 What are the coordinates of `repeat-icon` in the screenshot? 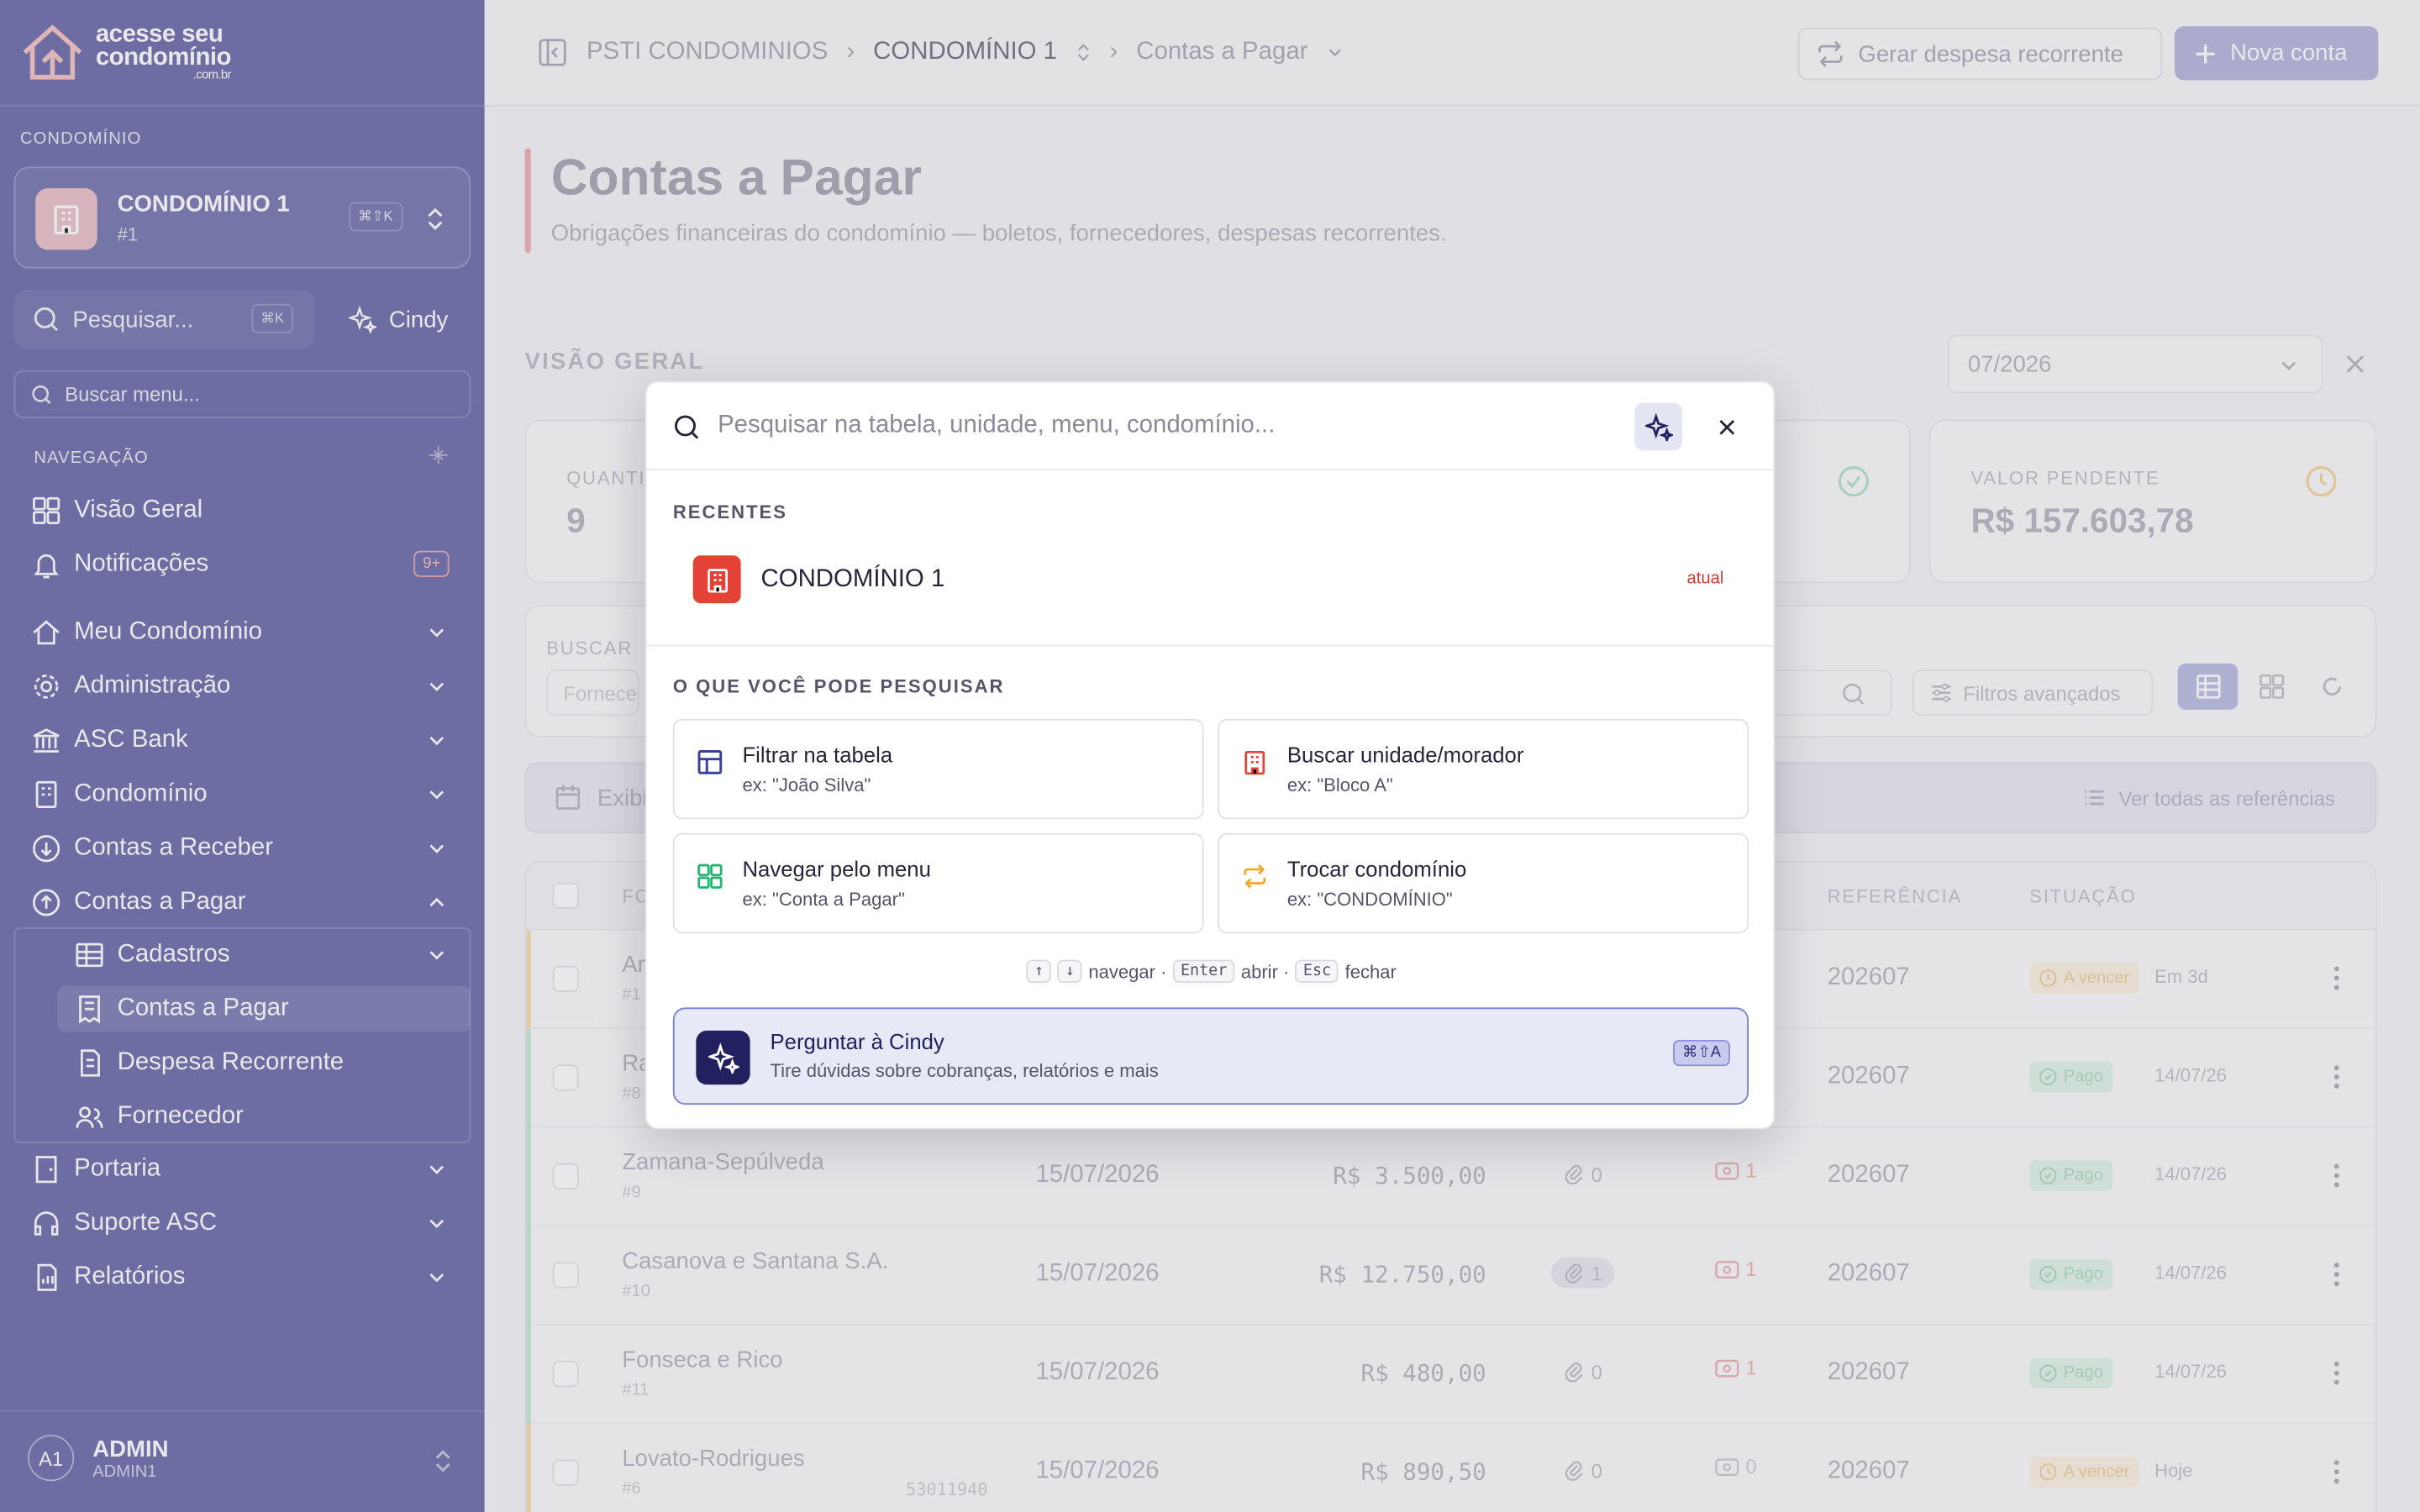 It's located at (1255, 876).